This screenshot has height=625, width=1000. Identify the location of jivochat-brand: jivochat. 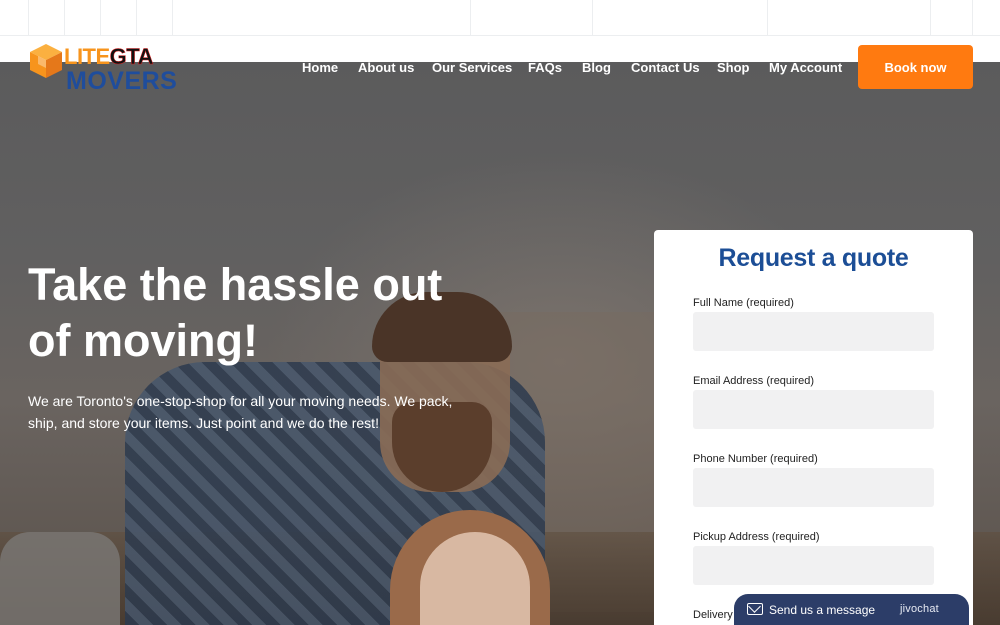
(919, 609).